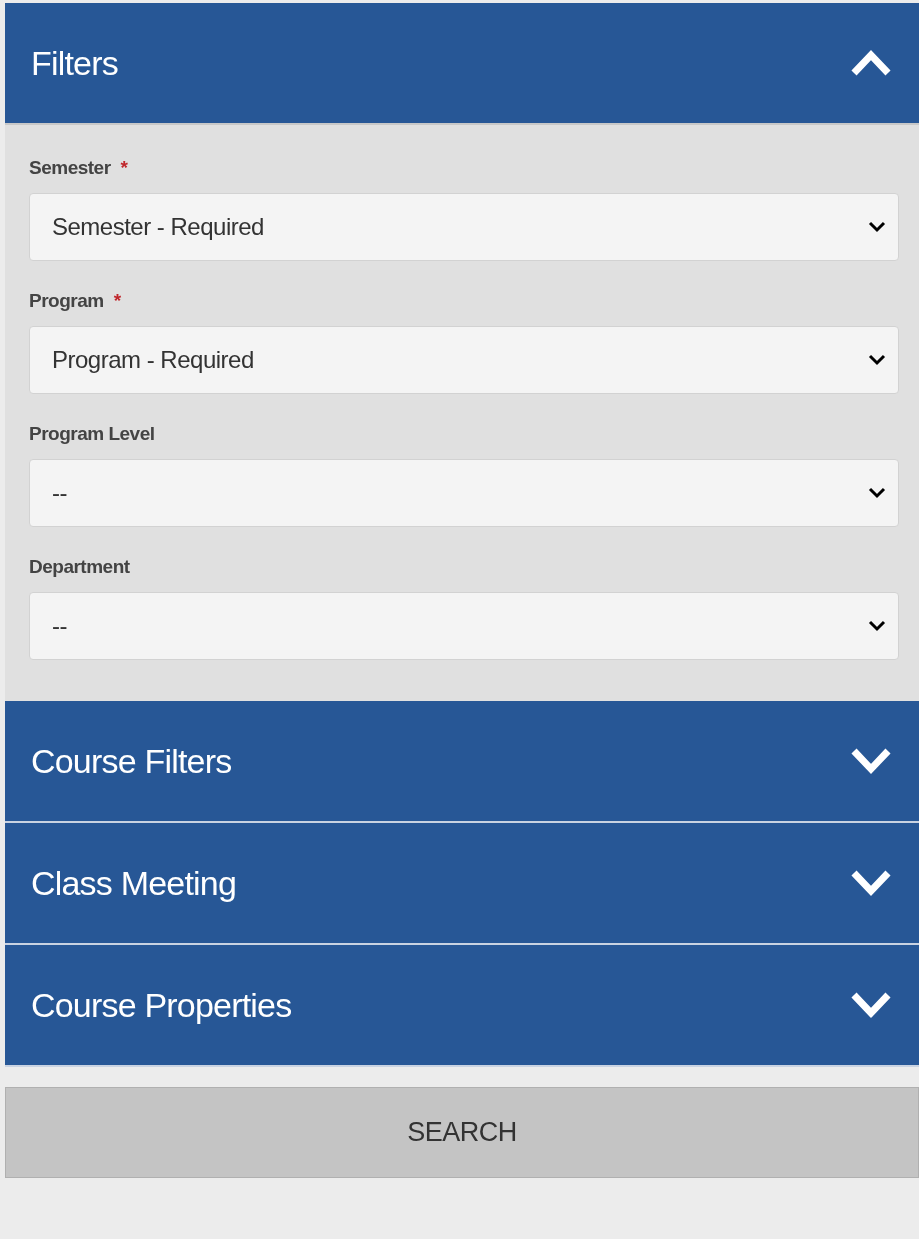 The image size is (919, 1239). I want to click on search-button: SEARCH, so click(462, 1132).